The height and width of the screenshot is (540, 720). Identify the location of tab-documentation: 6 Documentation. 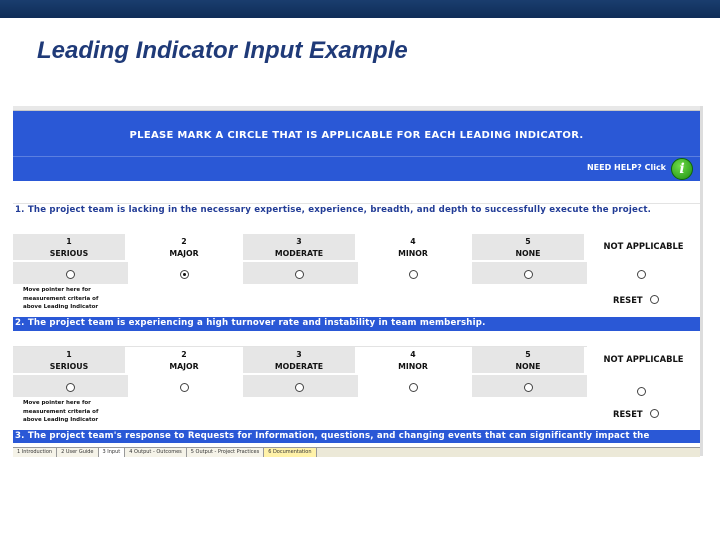
(290, 452).